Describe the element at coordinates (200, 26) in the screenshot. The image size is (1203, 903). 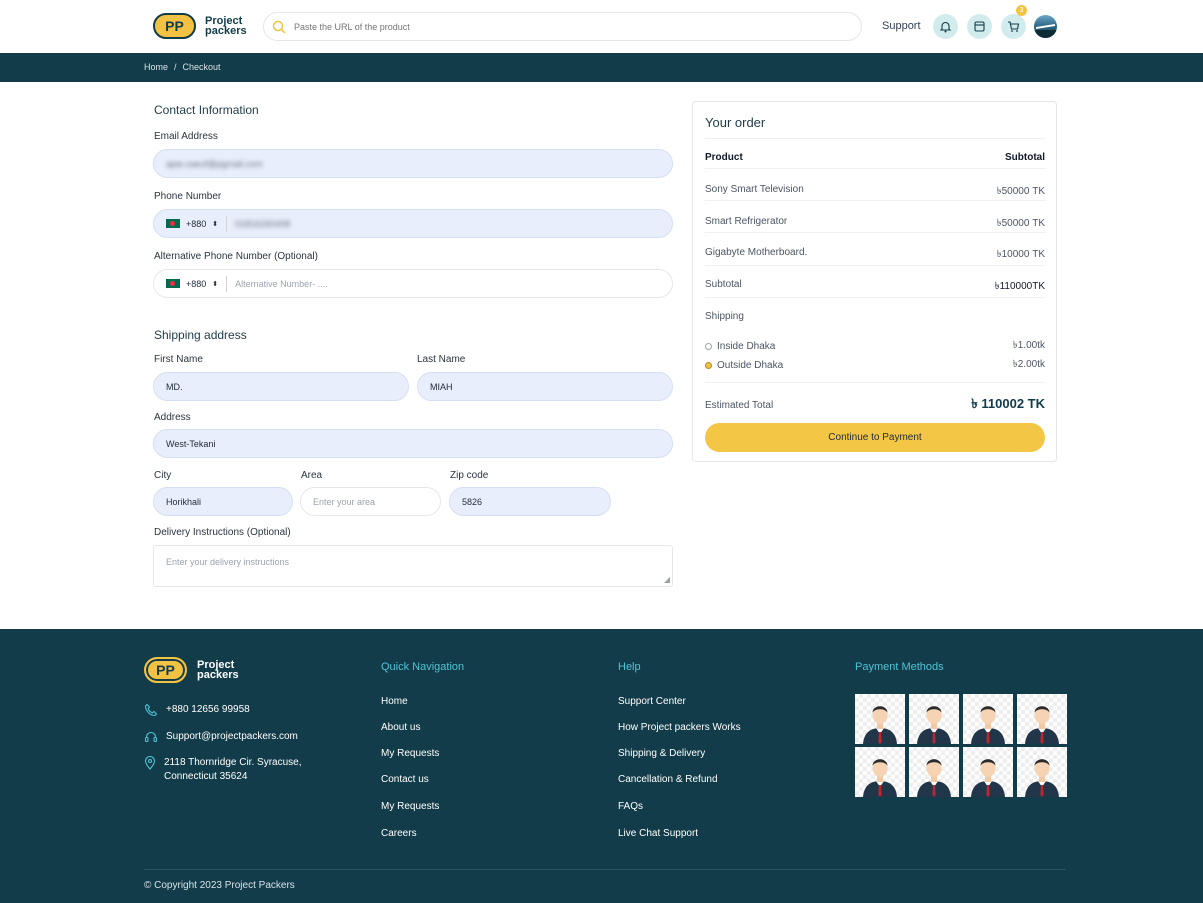
I see `logo: PP Project packers` at that location.